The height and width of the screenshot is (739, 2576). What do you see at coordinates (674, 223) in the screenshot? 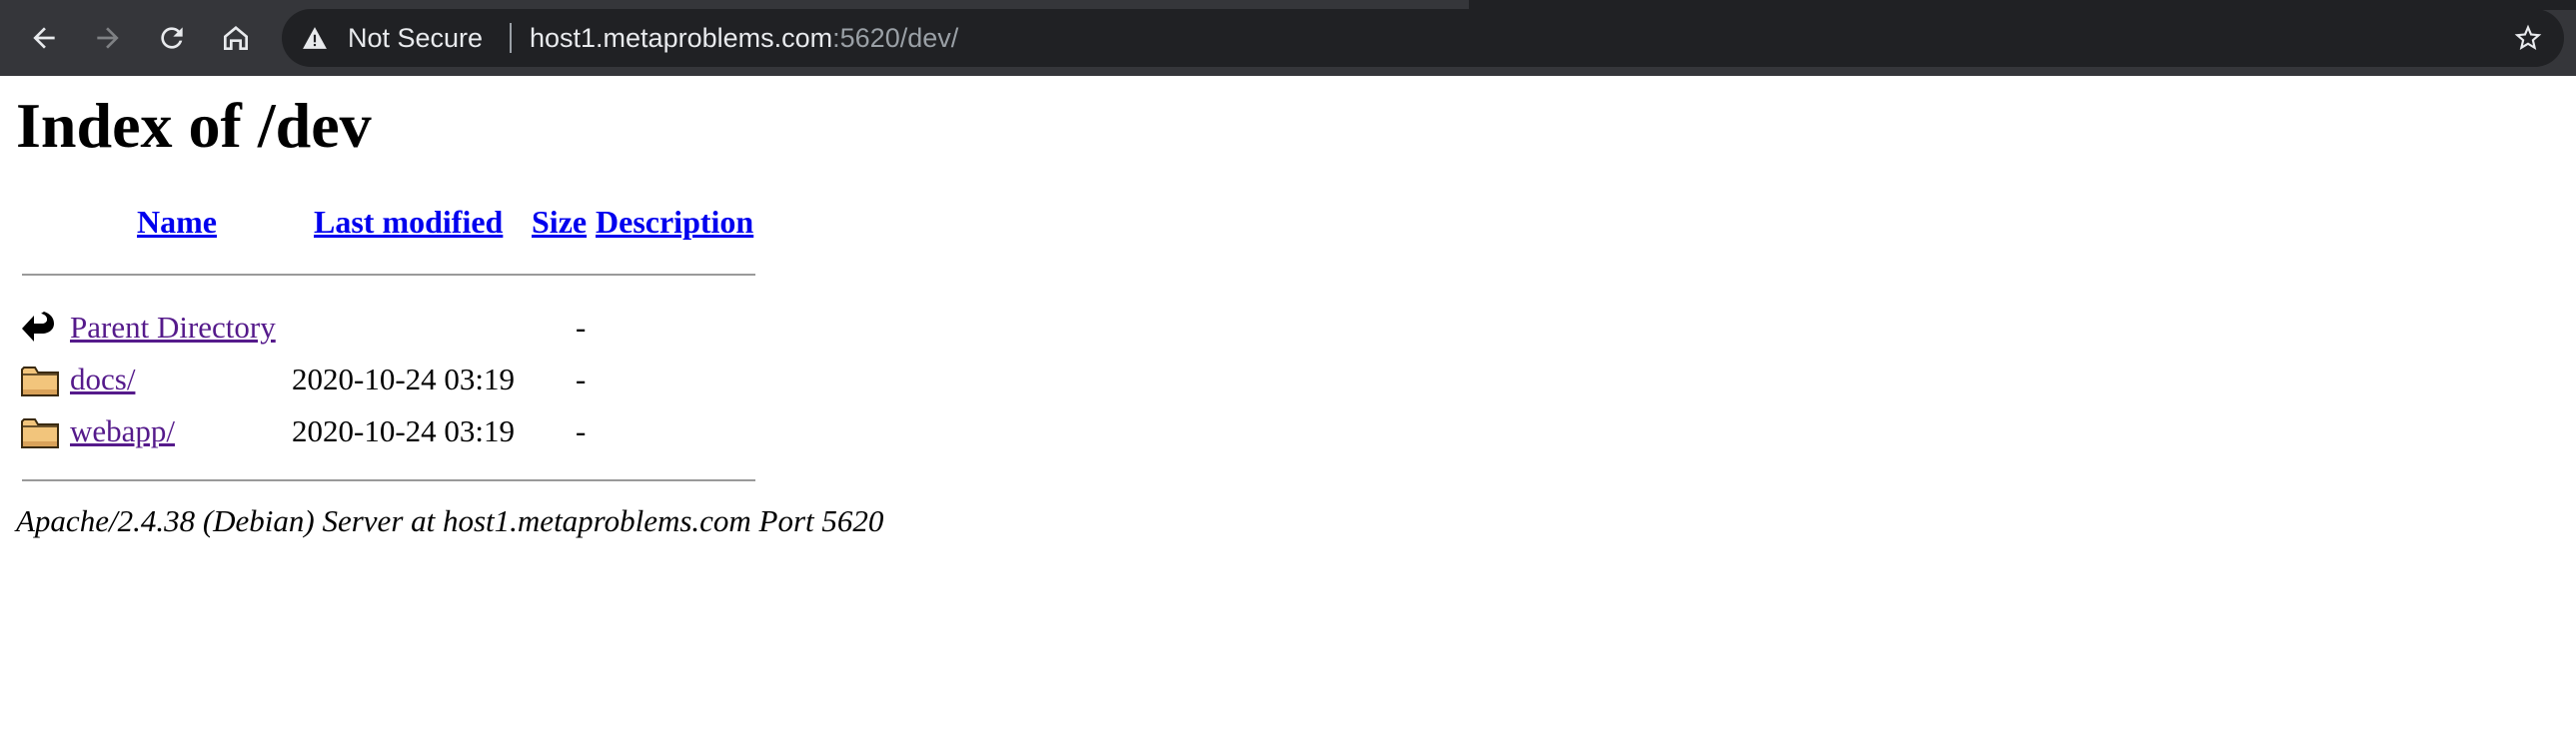
I see `column-header-description: Description` at bounding box center [674, 223].